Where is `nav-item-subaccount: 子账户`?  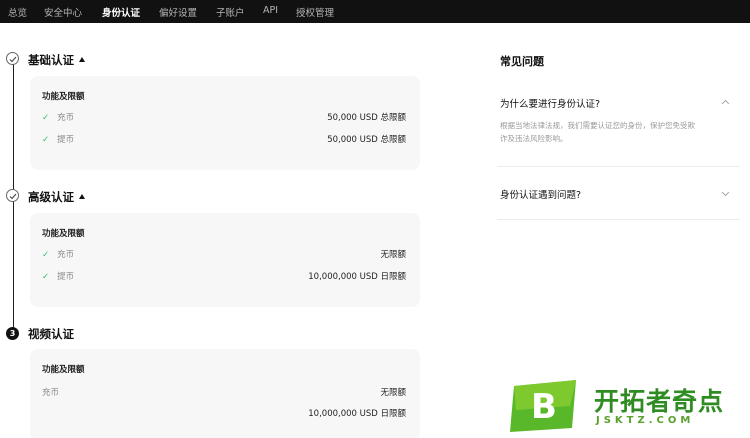
nav-item-subaccount: 子账户 is located at coordinates (230, 12).